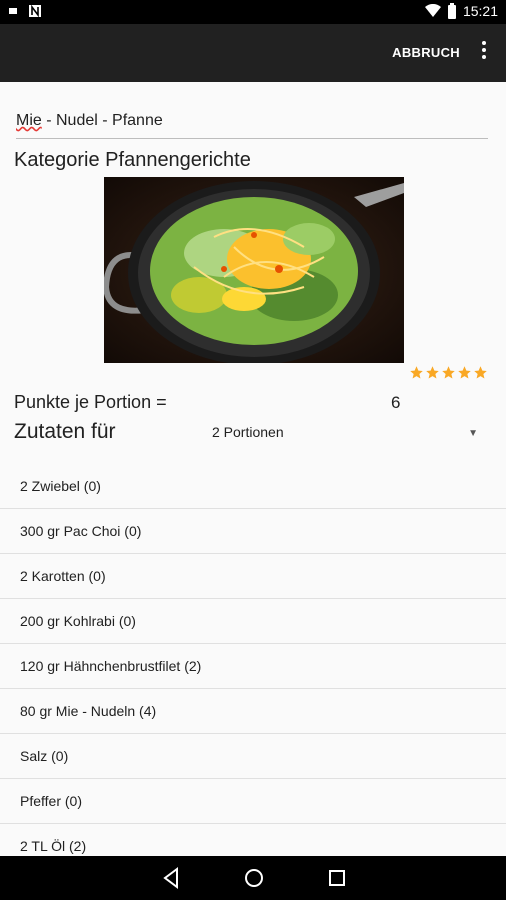 This screenshot has width=506, height=900. What do you see at coordinates (253, 53) in the screenshot?
I see `app-bar: ABBRUCH` at bounding box center [253, 53].